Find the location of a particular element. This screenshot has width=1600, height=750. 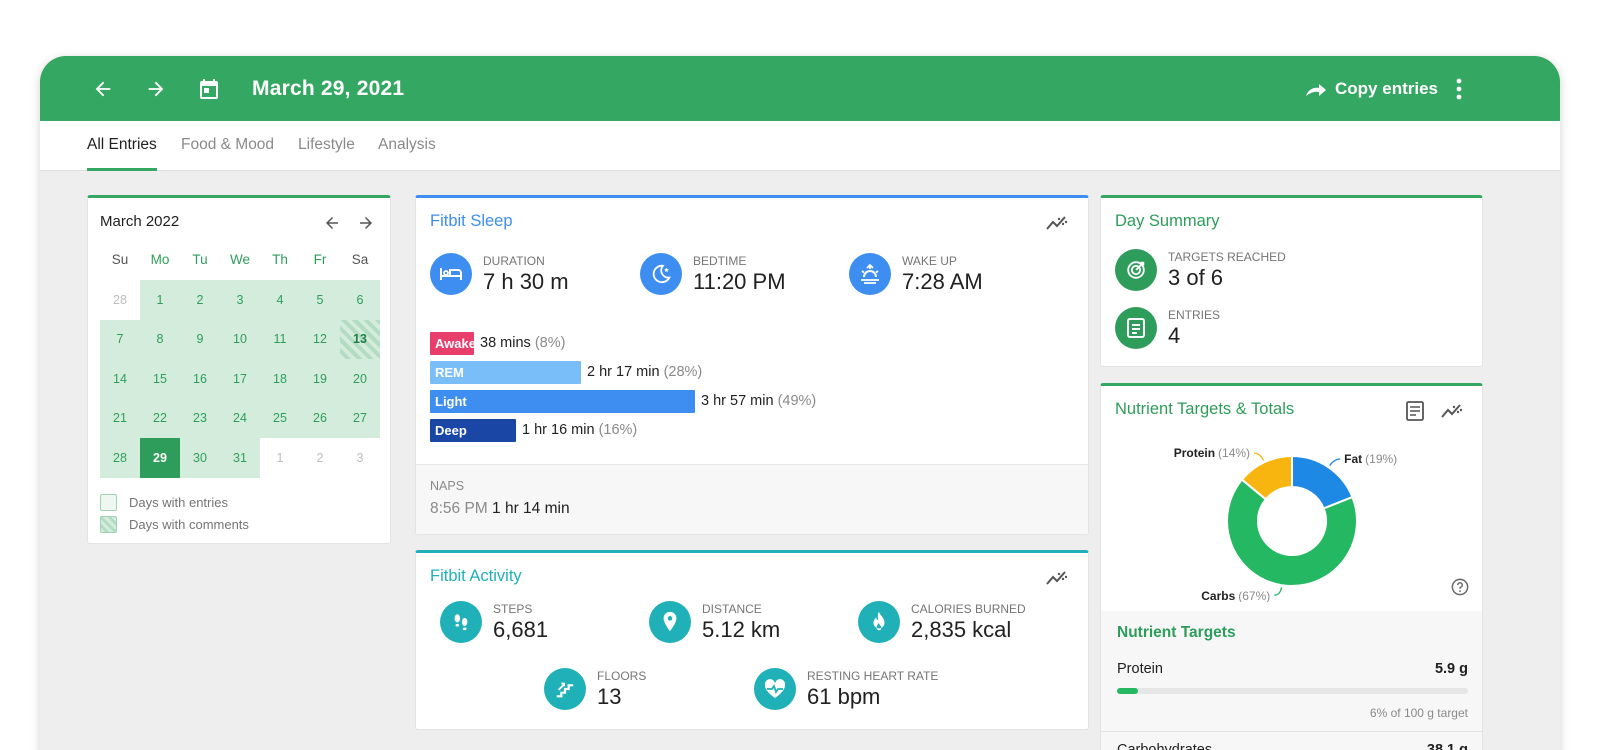

protein-value: 5.9 g is located at coordinates (1451, 669).